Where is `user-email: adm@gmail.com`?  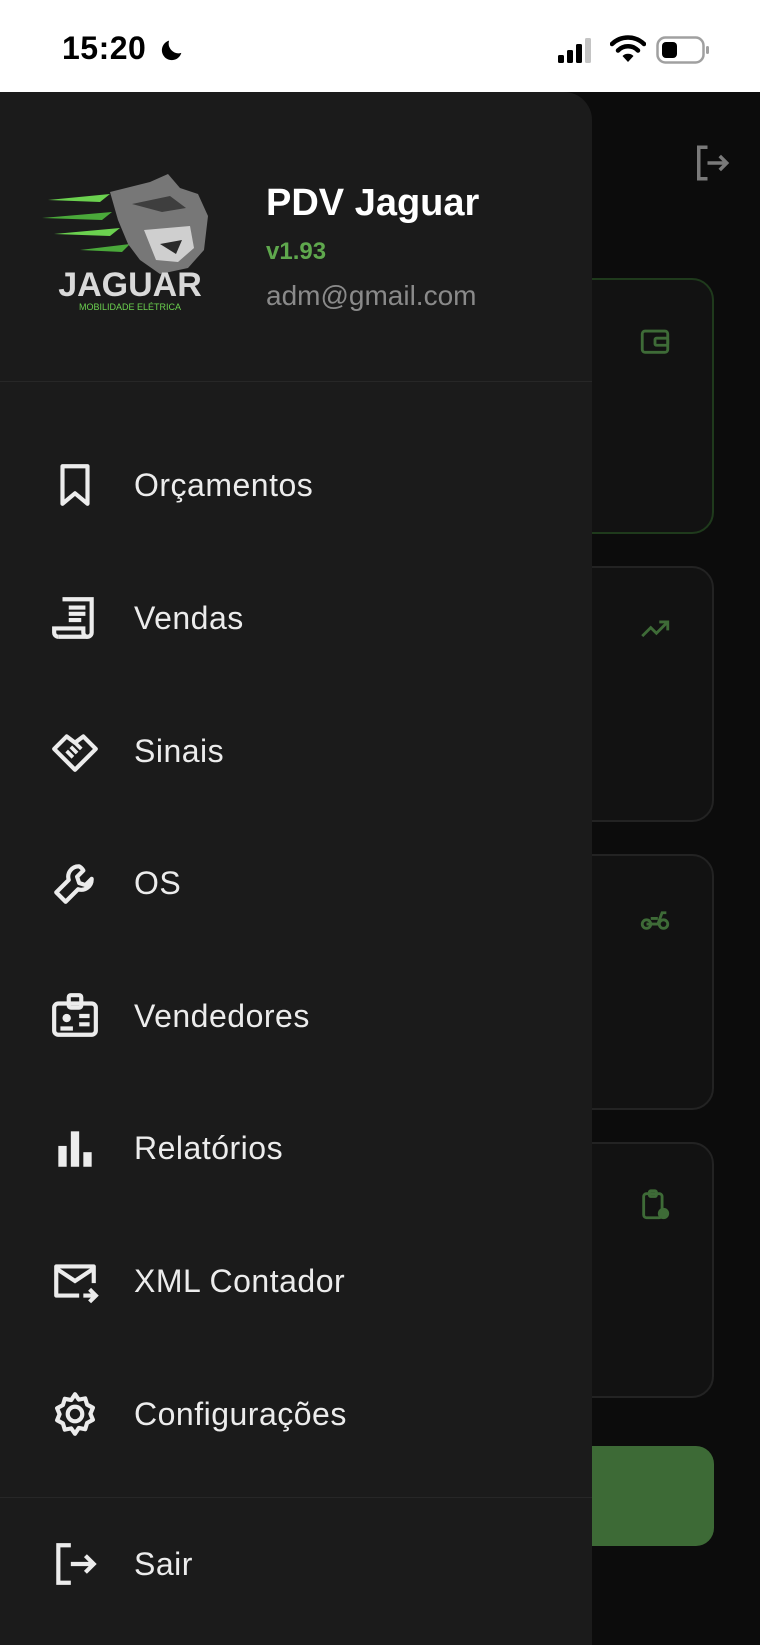 user-email: adm@gmail.com is located at coordinates (371, 295).